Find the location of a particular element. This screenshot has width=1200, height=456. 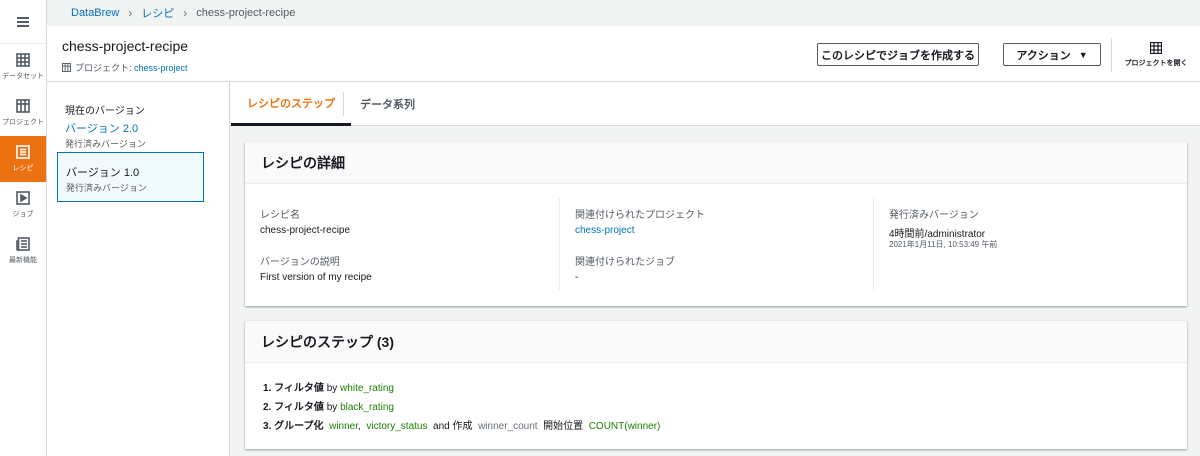

rail-item-datasets: データセット is located at coordinates (23, 67).